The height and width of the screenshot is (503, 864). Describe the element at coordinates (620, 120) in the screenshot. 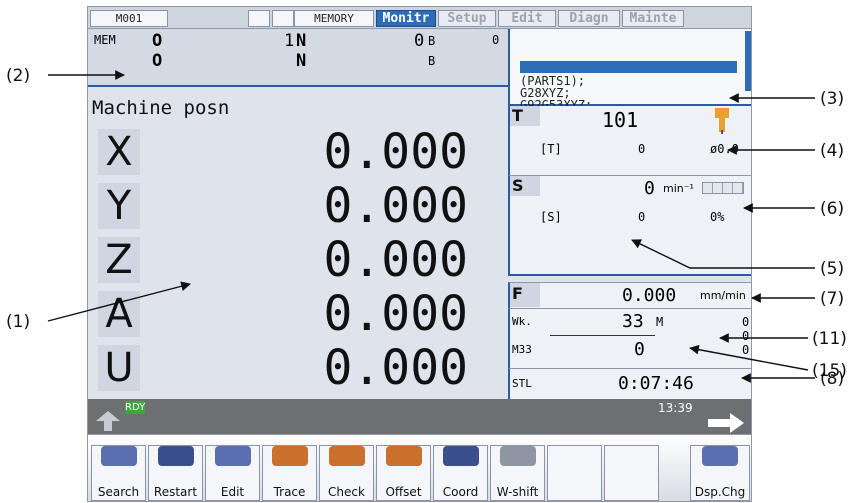

I see `tool-number: 101` at that location.